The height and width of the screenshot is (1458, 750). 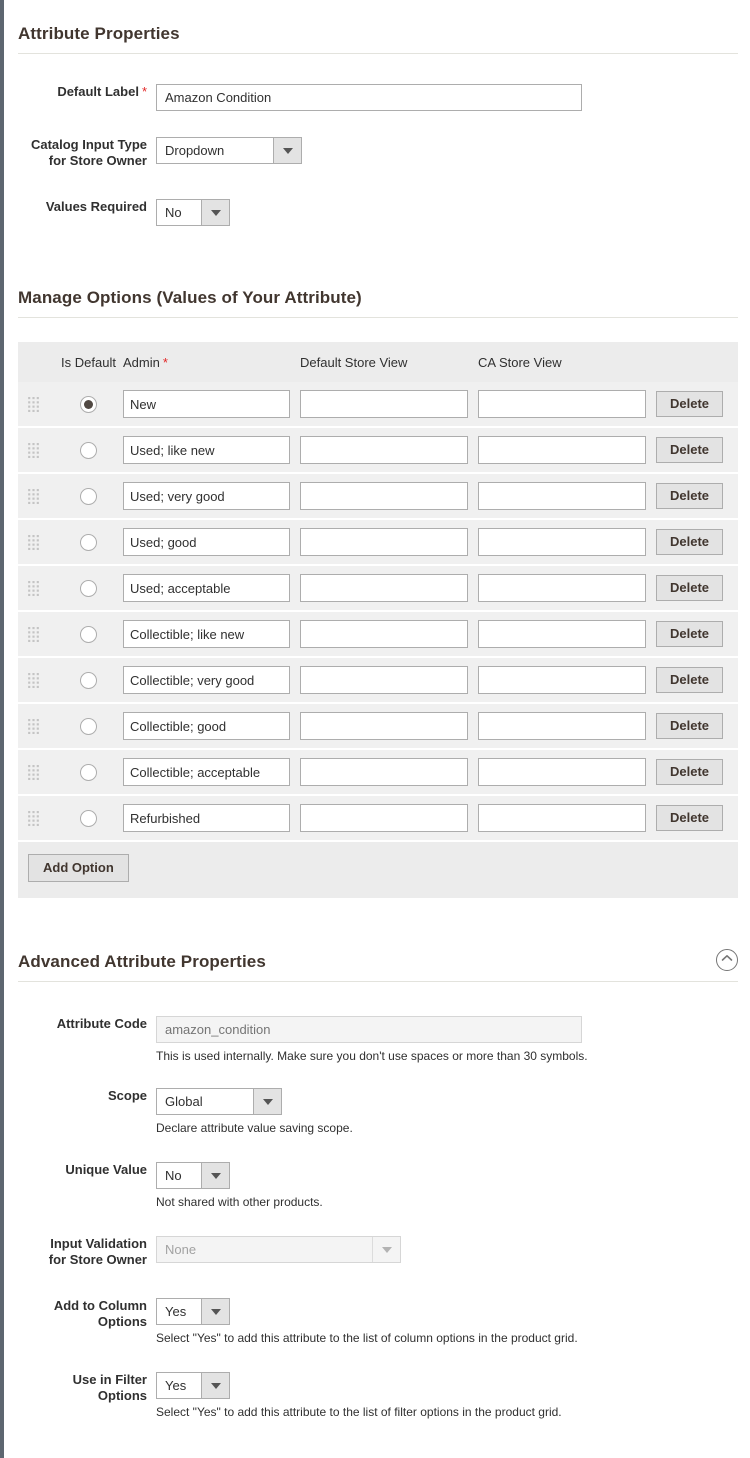 I want to click on values-required-label: Values Required, so click(x=96, y=206).